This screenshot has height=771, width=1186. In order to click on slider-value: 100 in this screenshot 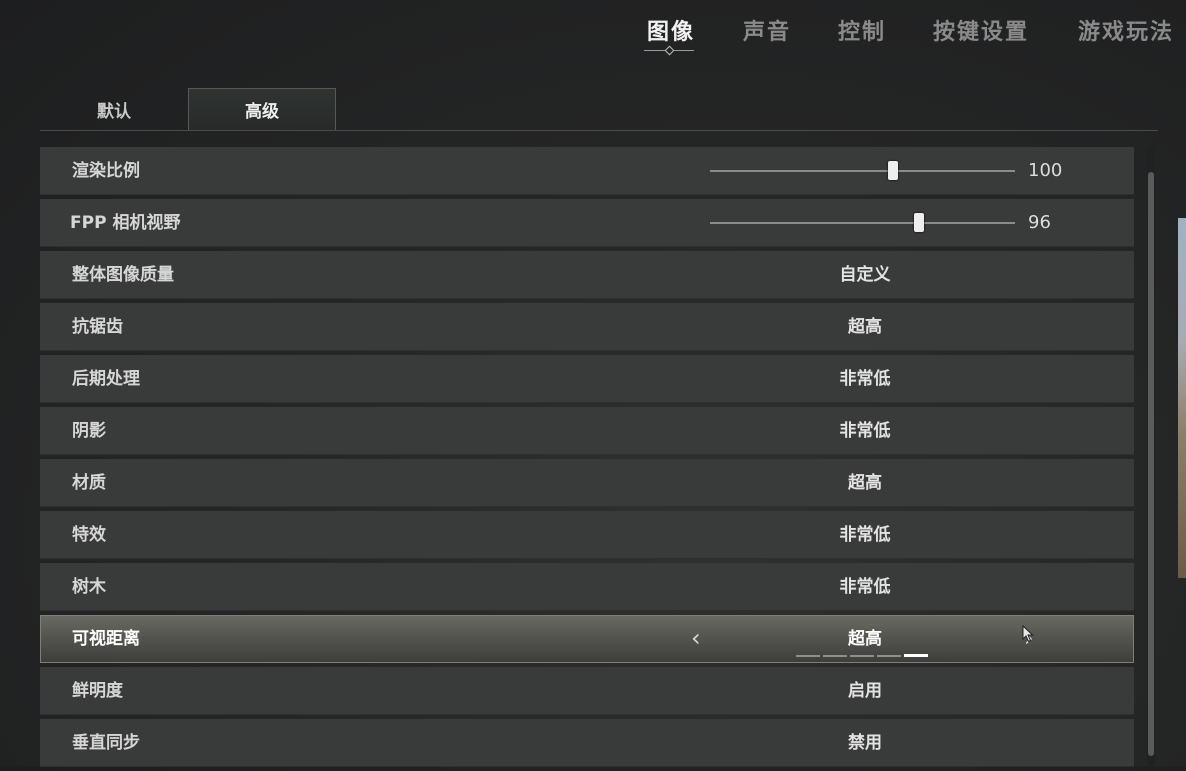, I will do `click(1045, 170)`.